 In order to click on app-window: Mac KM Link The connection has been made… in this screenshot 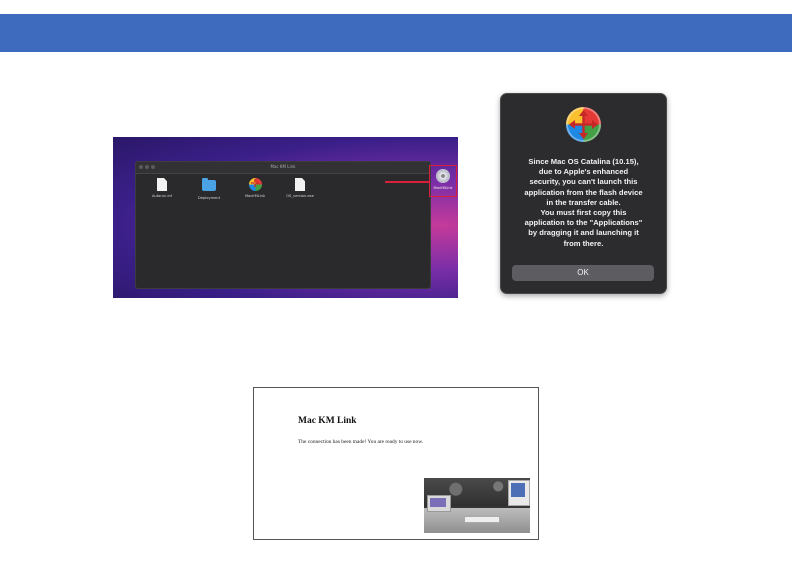, I will do `click(396, 463)`.